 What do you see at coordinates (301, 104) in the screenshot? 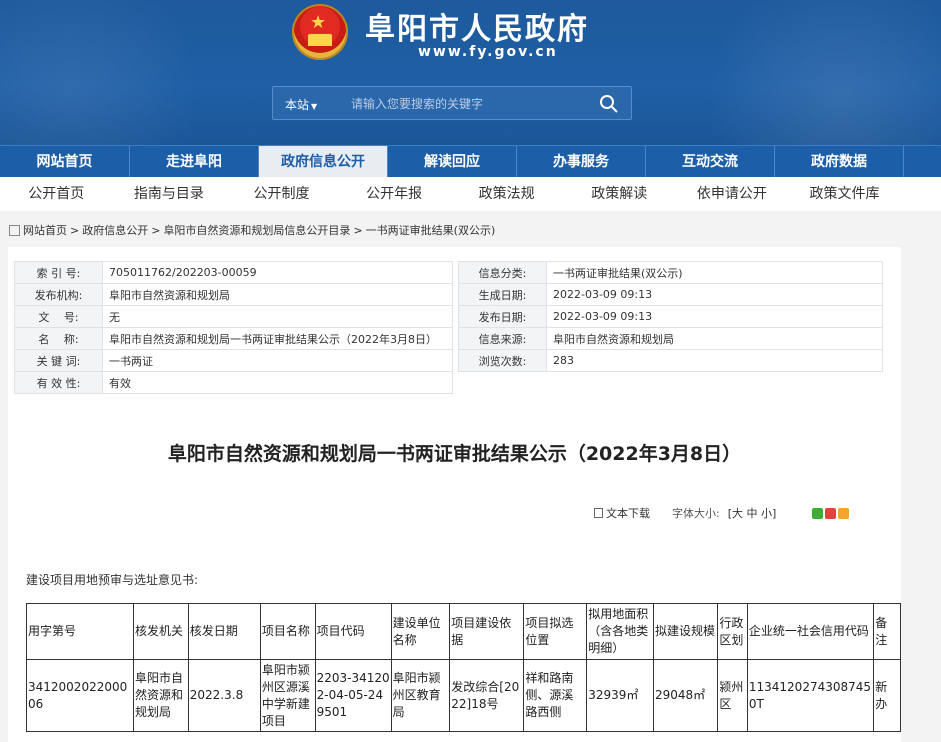
I see `search-scope-select: 本站 ▼` at bounding box center [301, 104].